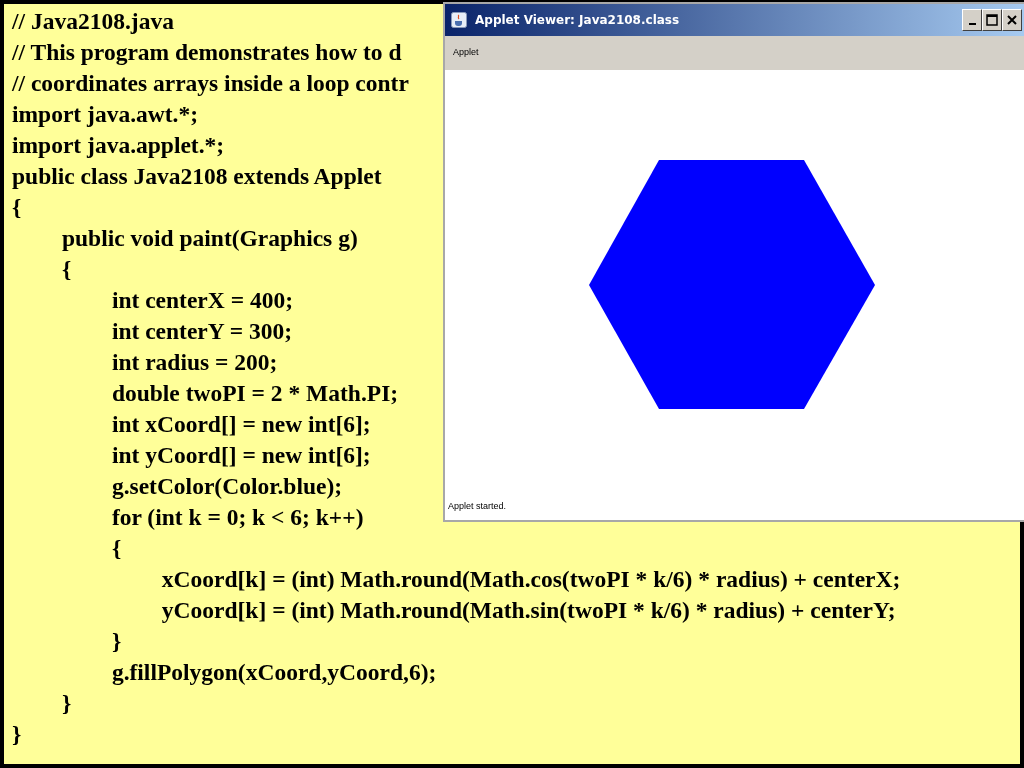 Image resolution: width=1024 pixels, height=768 pixels. I want to click on close-button, so click(1012, 20).